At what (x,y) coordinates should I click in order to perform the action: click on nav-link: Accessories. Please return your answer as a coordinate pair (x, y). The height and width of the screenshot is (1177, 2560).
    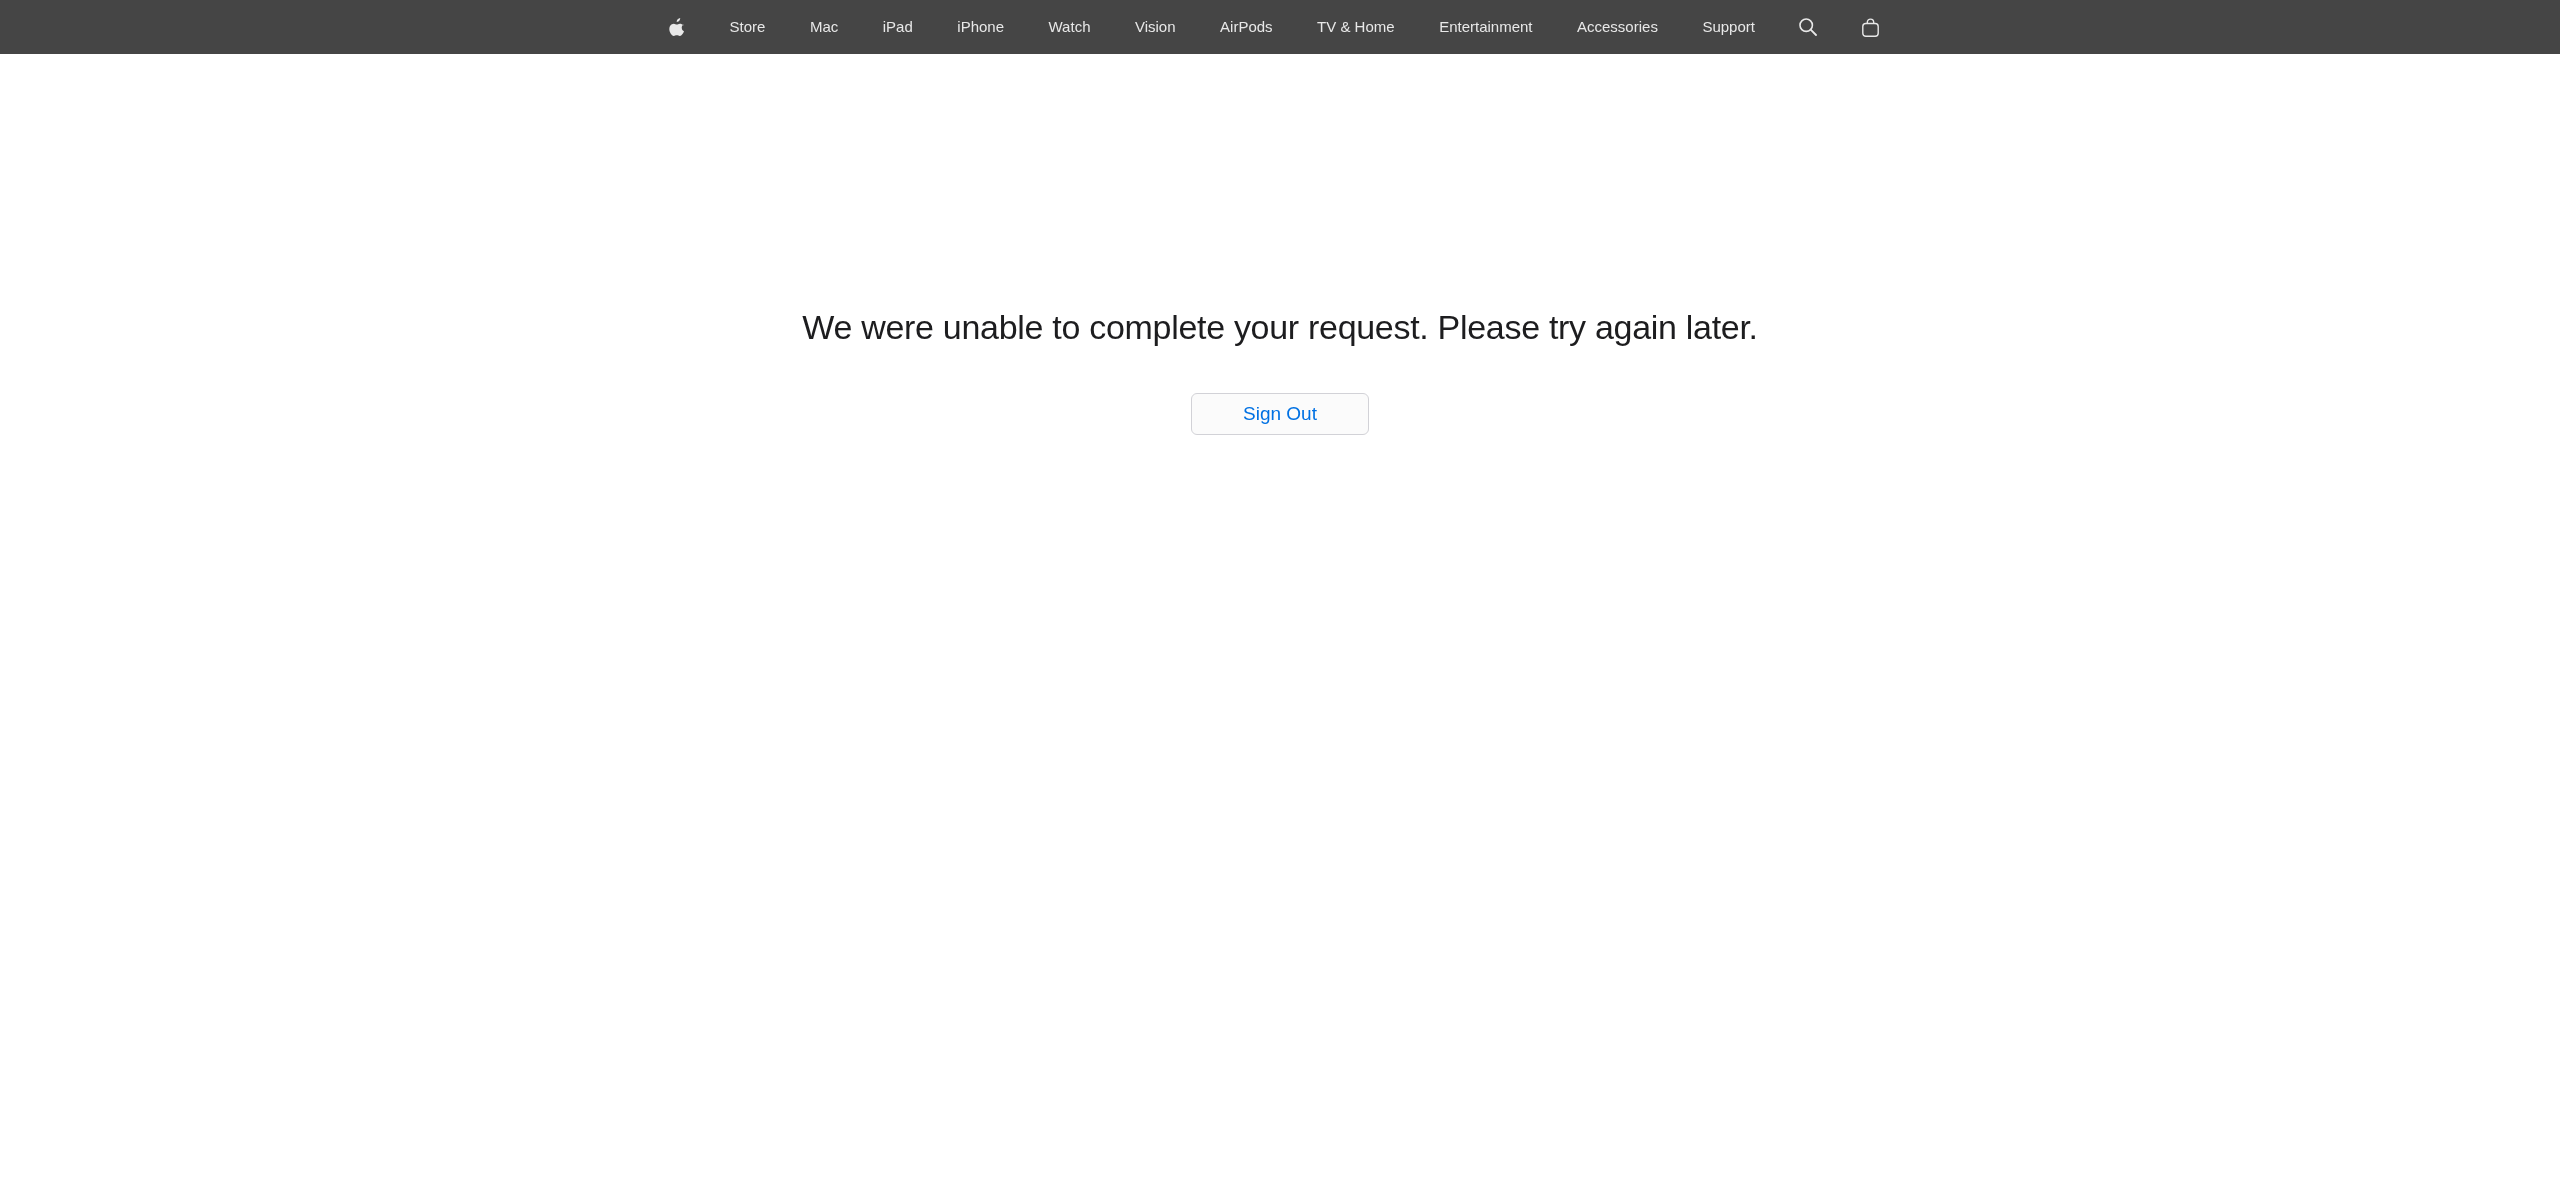
    Looking at the image, I should click on (1617, 27).